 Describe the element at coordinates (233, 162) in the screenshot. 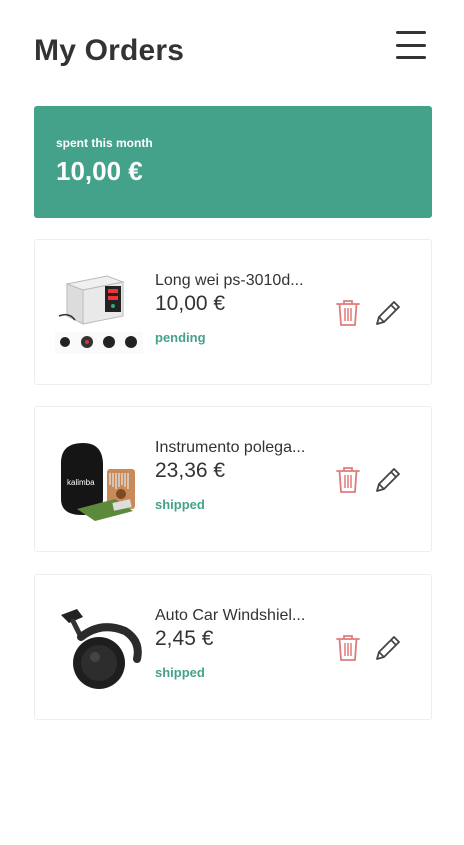

I see `spending-summary-card: spent this month 10,00 €` at that location.